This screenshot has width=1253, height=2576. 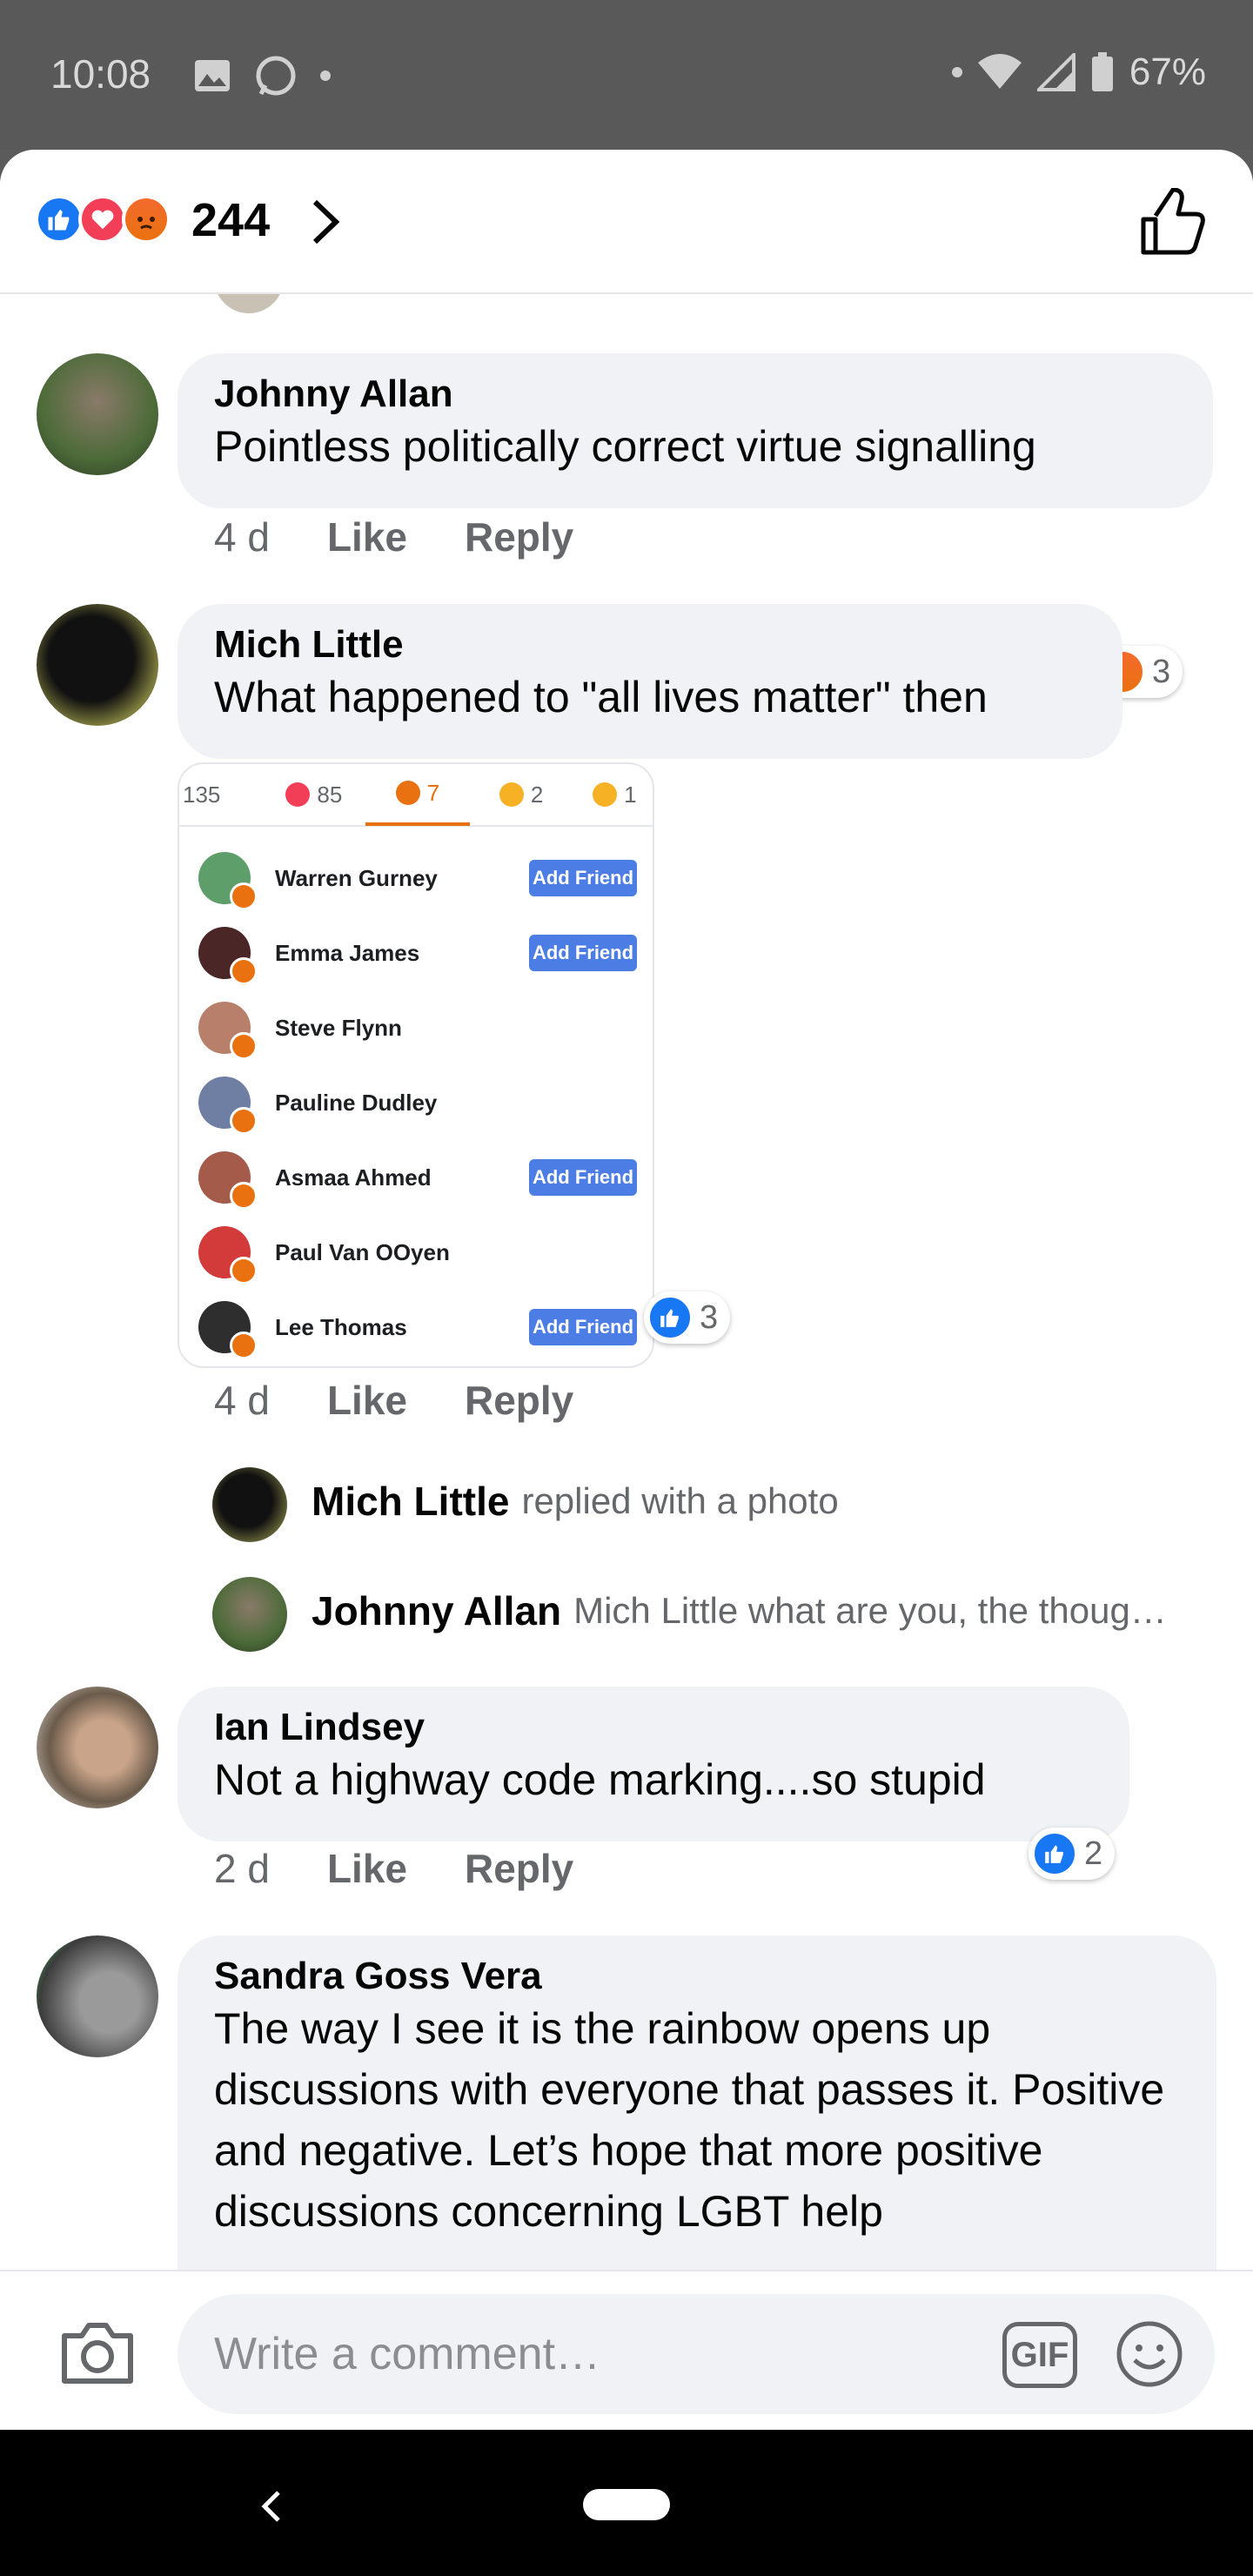 What do you see at coordinates (202, 795) in the screenshot?
I see `tab-all: 135` at bounding box center [202, 795].